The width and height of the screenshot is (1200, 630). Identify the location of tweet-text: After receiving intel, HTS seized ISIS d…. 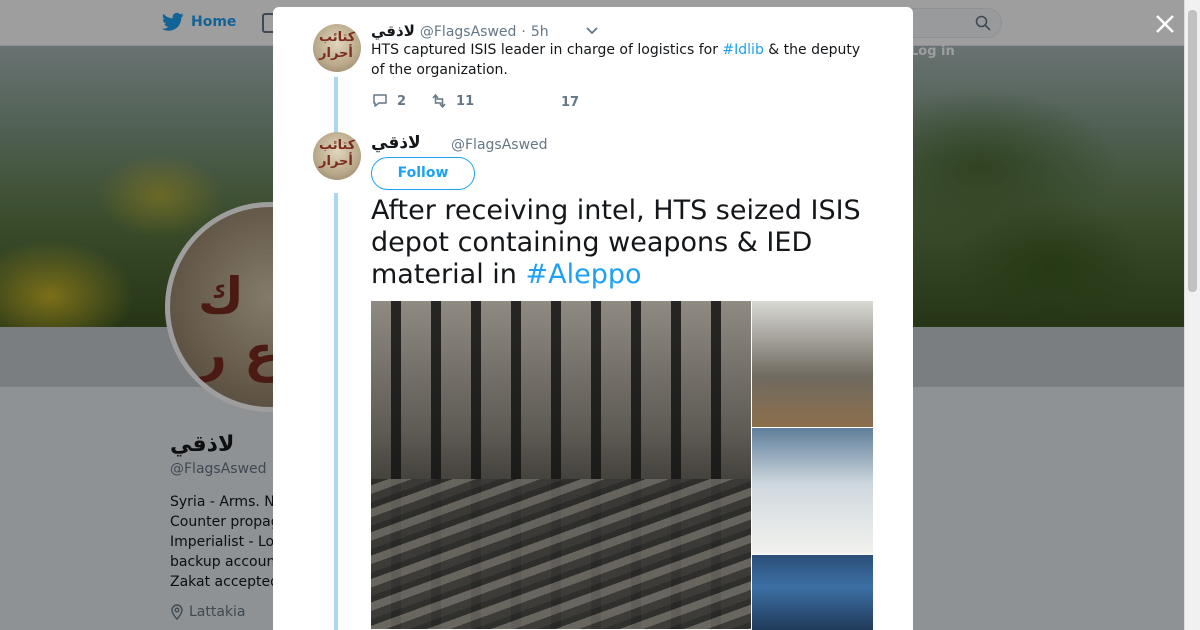
(631, 243).